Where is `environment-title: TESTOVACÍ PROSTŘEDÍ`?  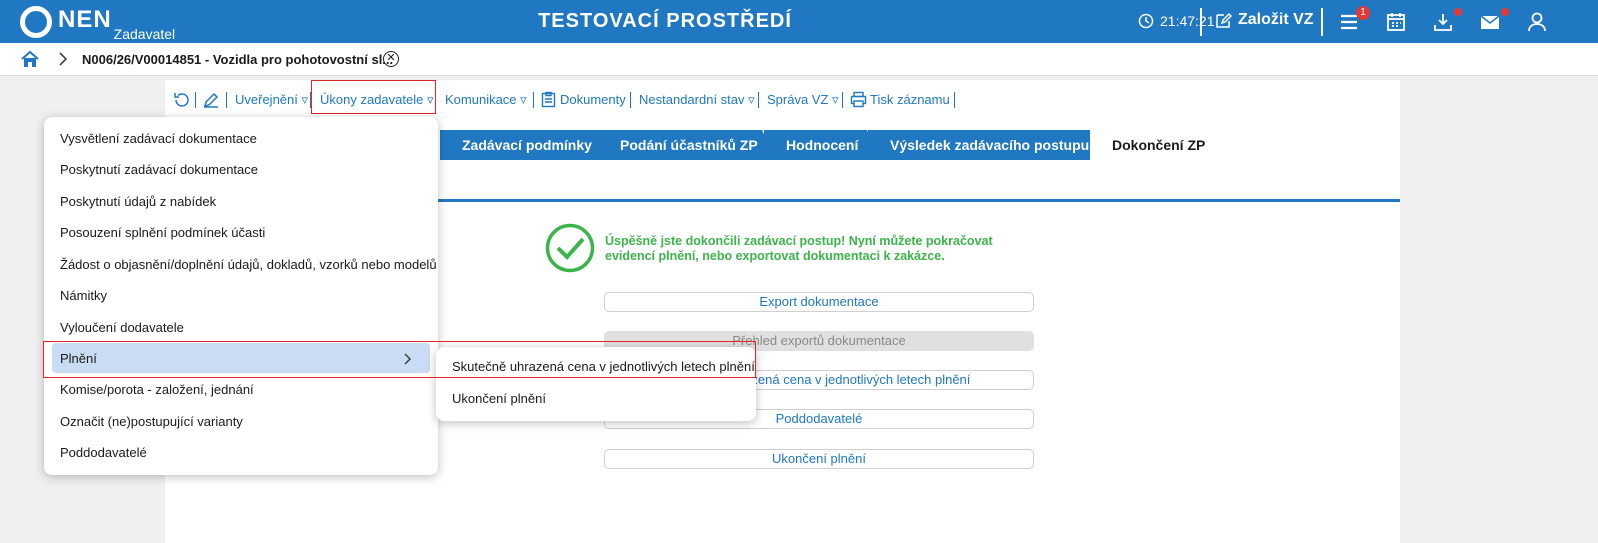
environment-title: TESTOVACÍ PROSTŘEDÍ is located at coordinates (665, 21).